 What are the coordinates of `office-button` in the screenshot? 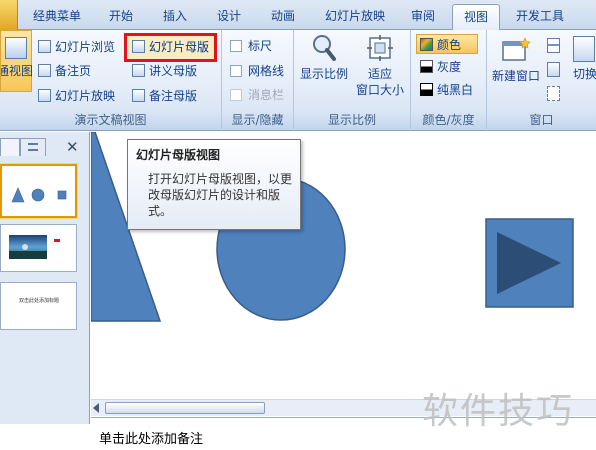 It's located at (9, 15).